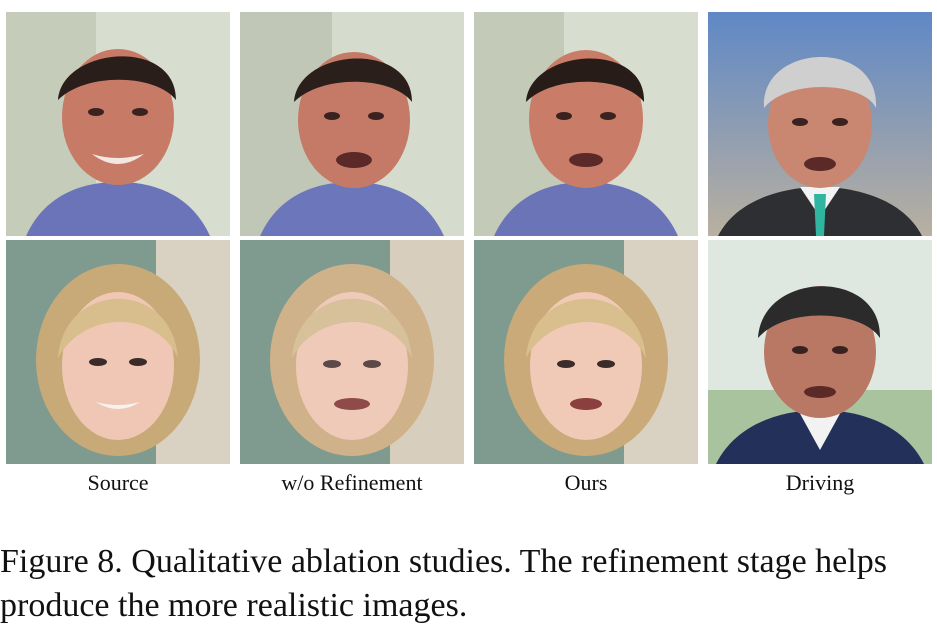 The height and width of the screenshot is (631, 937). Describe the element at coordinates (820, 482) in the screenshot. I see `column-label-driving: Driving` at that location.